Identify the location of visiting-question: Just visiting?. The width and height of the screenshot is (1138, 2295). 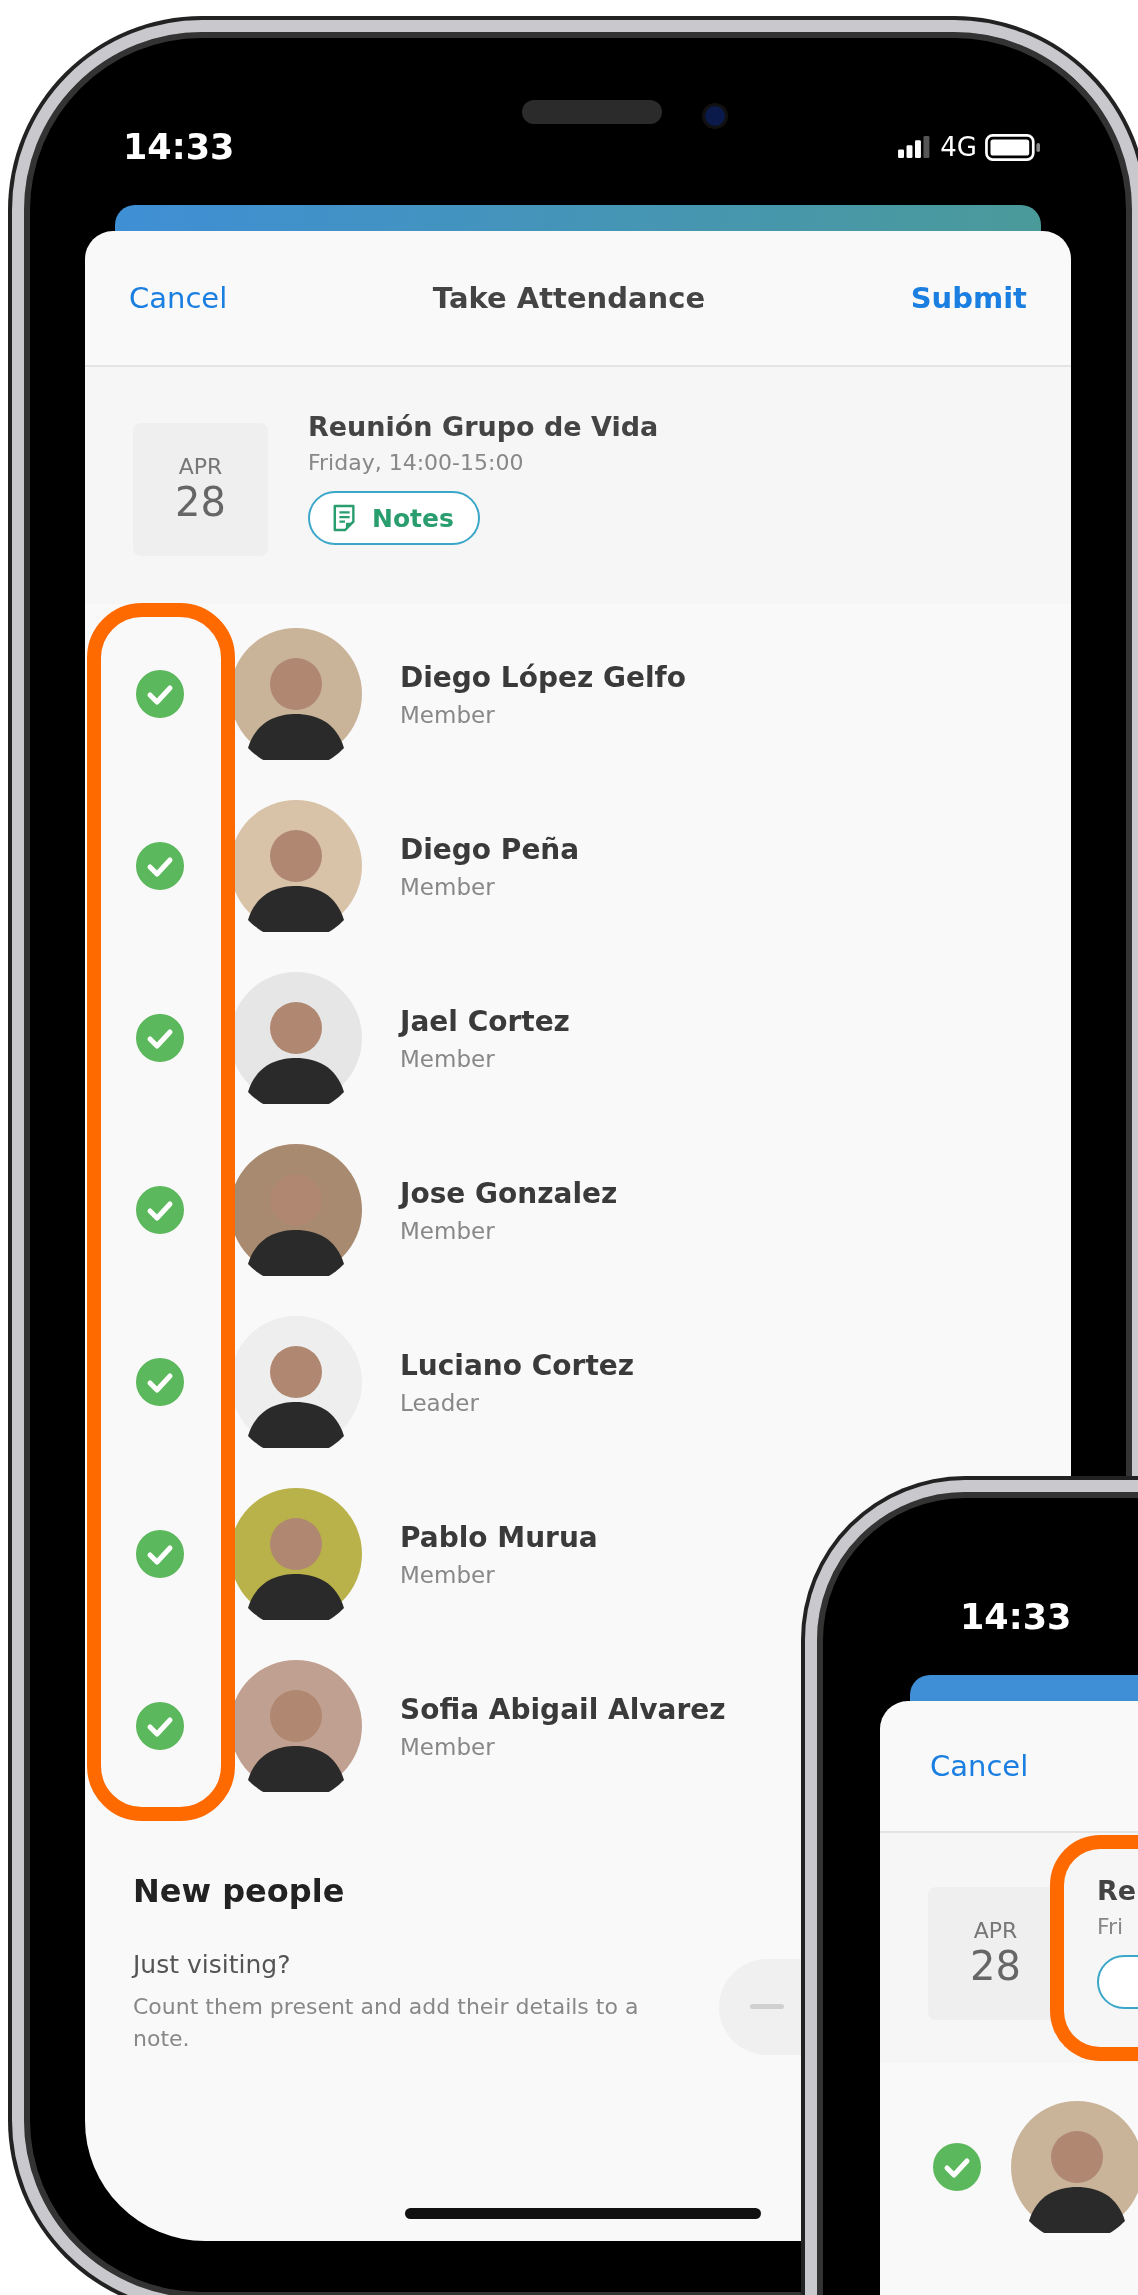
(212, 1964).